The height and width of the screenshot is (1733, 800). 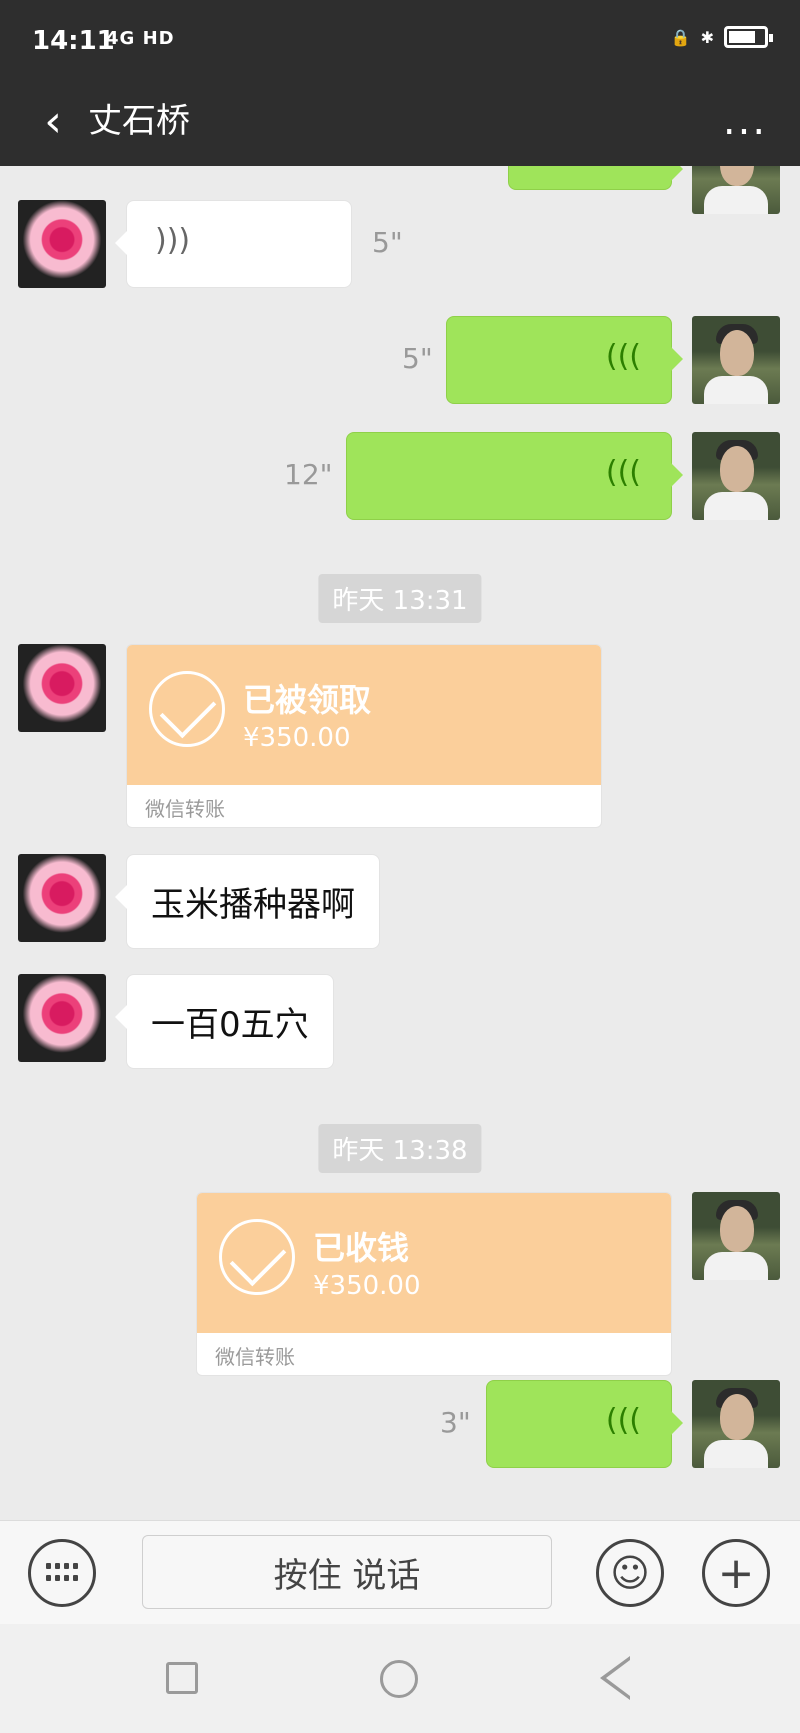 What do you see at coordinates (361, 1248) in the screenshot?
I see `transfer-status: 已收钱` at bounding box center [361, 1248].